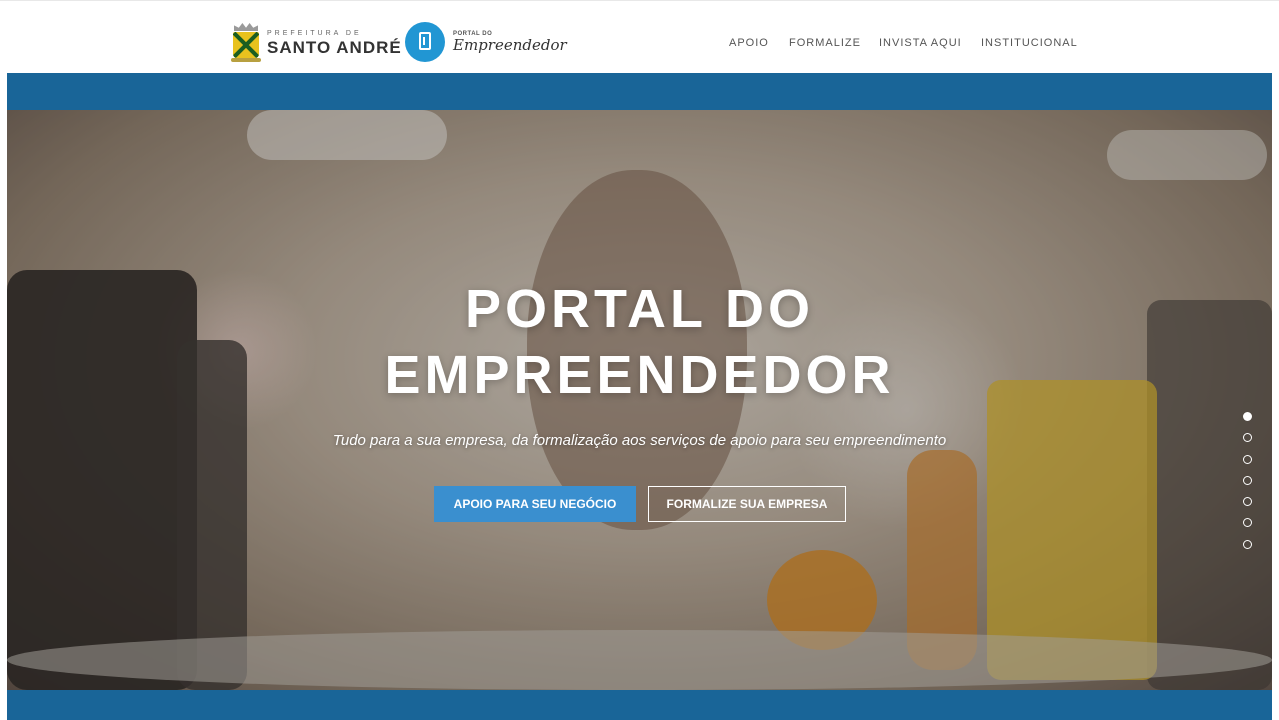 This screenshot has width=1279, height=720. I want to click on nav-item-apoio: APOIO, so click(749, 43).